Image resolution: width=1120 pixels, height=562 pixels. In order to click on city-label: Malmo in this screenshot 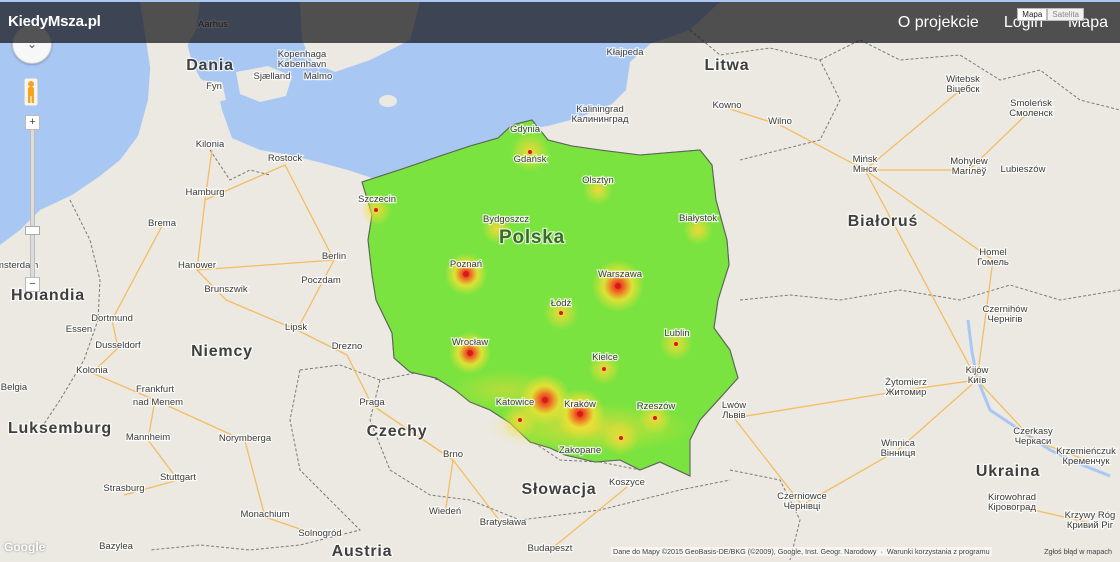, I will do `click(318, 76)`.